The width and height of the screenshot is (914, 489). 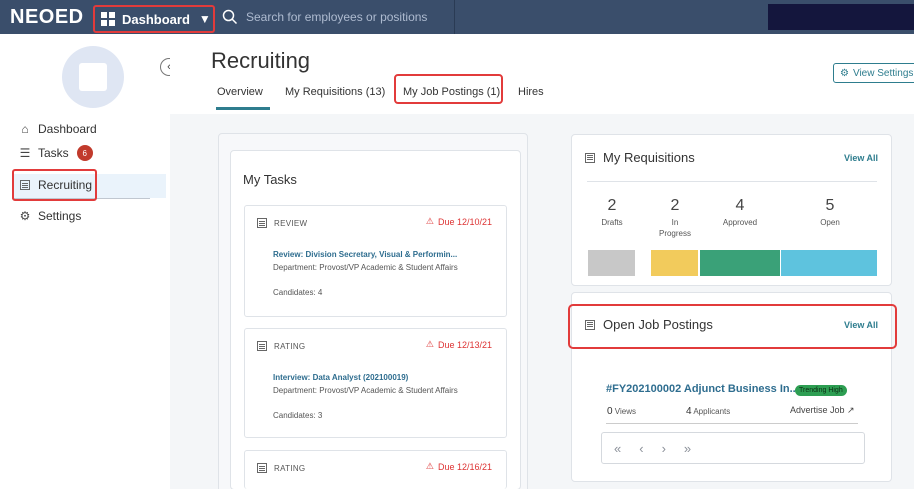 I want to click on search-bar, so click(x=336, y=17).